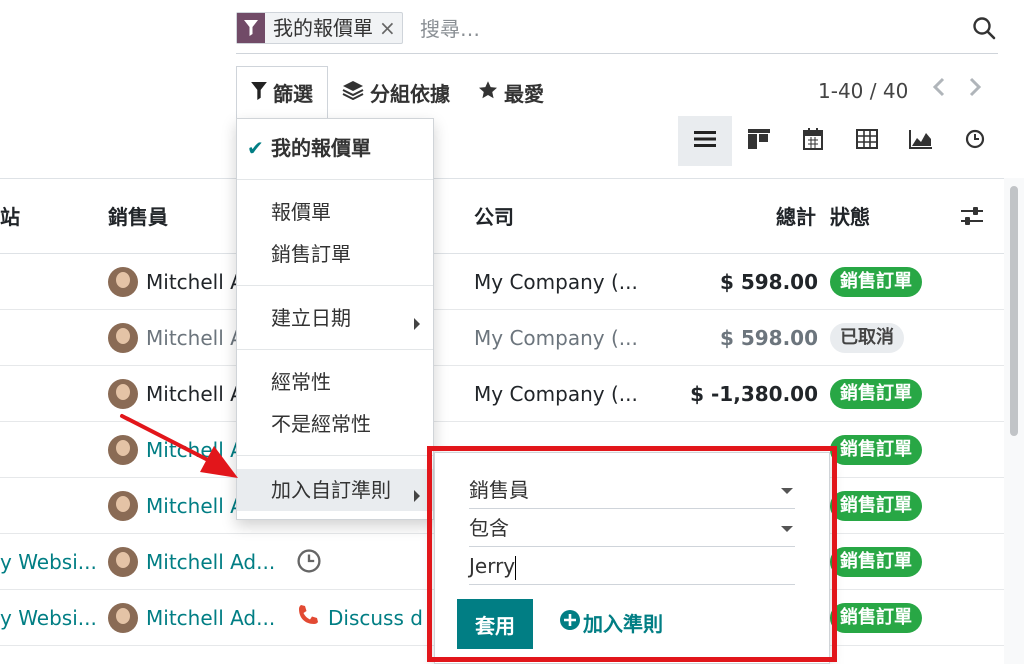 The height and width of the screenshot is (664, 1024). Describe the element at coordinates (410, 93) in the screenshot. I see `groupby-label: 分組依據` at that location.